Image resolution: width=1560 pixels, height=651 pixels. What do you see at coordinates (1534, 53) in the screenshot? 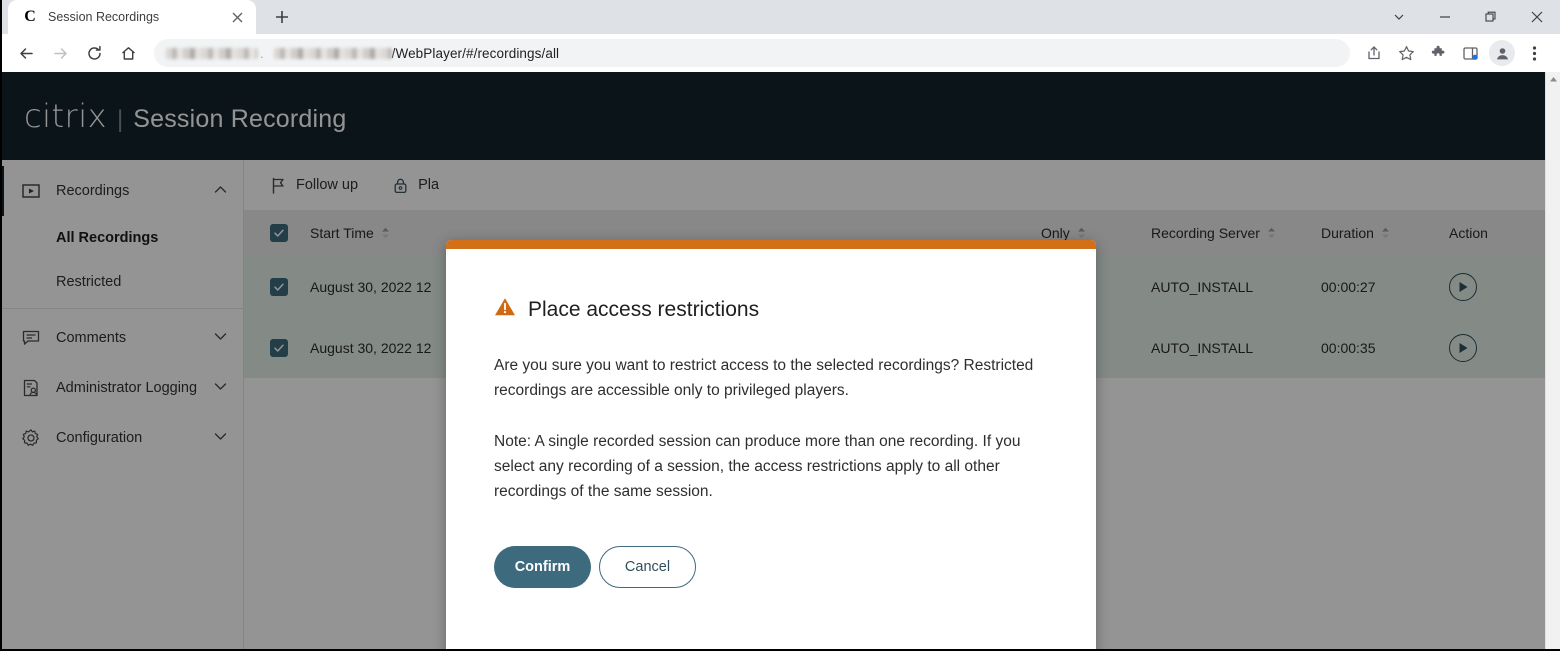
I see `chrome-menu-icon` at bounding box center [1534, 53].